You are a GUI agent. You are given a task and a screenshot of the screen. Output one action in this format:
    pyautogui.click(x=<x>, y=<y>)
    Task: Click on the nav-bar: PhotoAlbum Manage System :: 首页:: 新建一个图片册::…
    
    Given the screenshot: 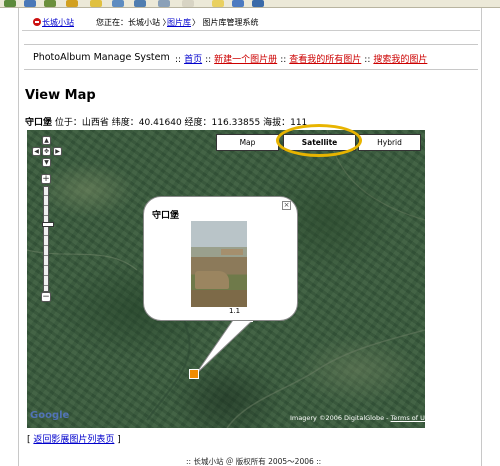 What is the action you would take?
    pyautogui.click(x=251, y=57)
    